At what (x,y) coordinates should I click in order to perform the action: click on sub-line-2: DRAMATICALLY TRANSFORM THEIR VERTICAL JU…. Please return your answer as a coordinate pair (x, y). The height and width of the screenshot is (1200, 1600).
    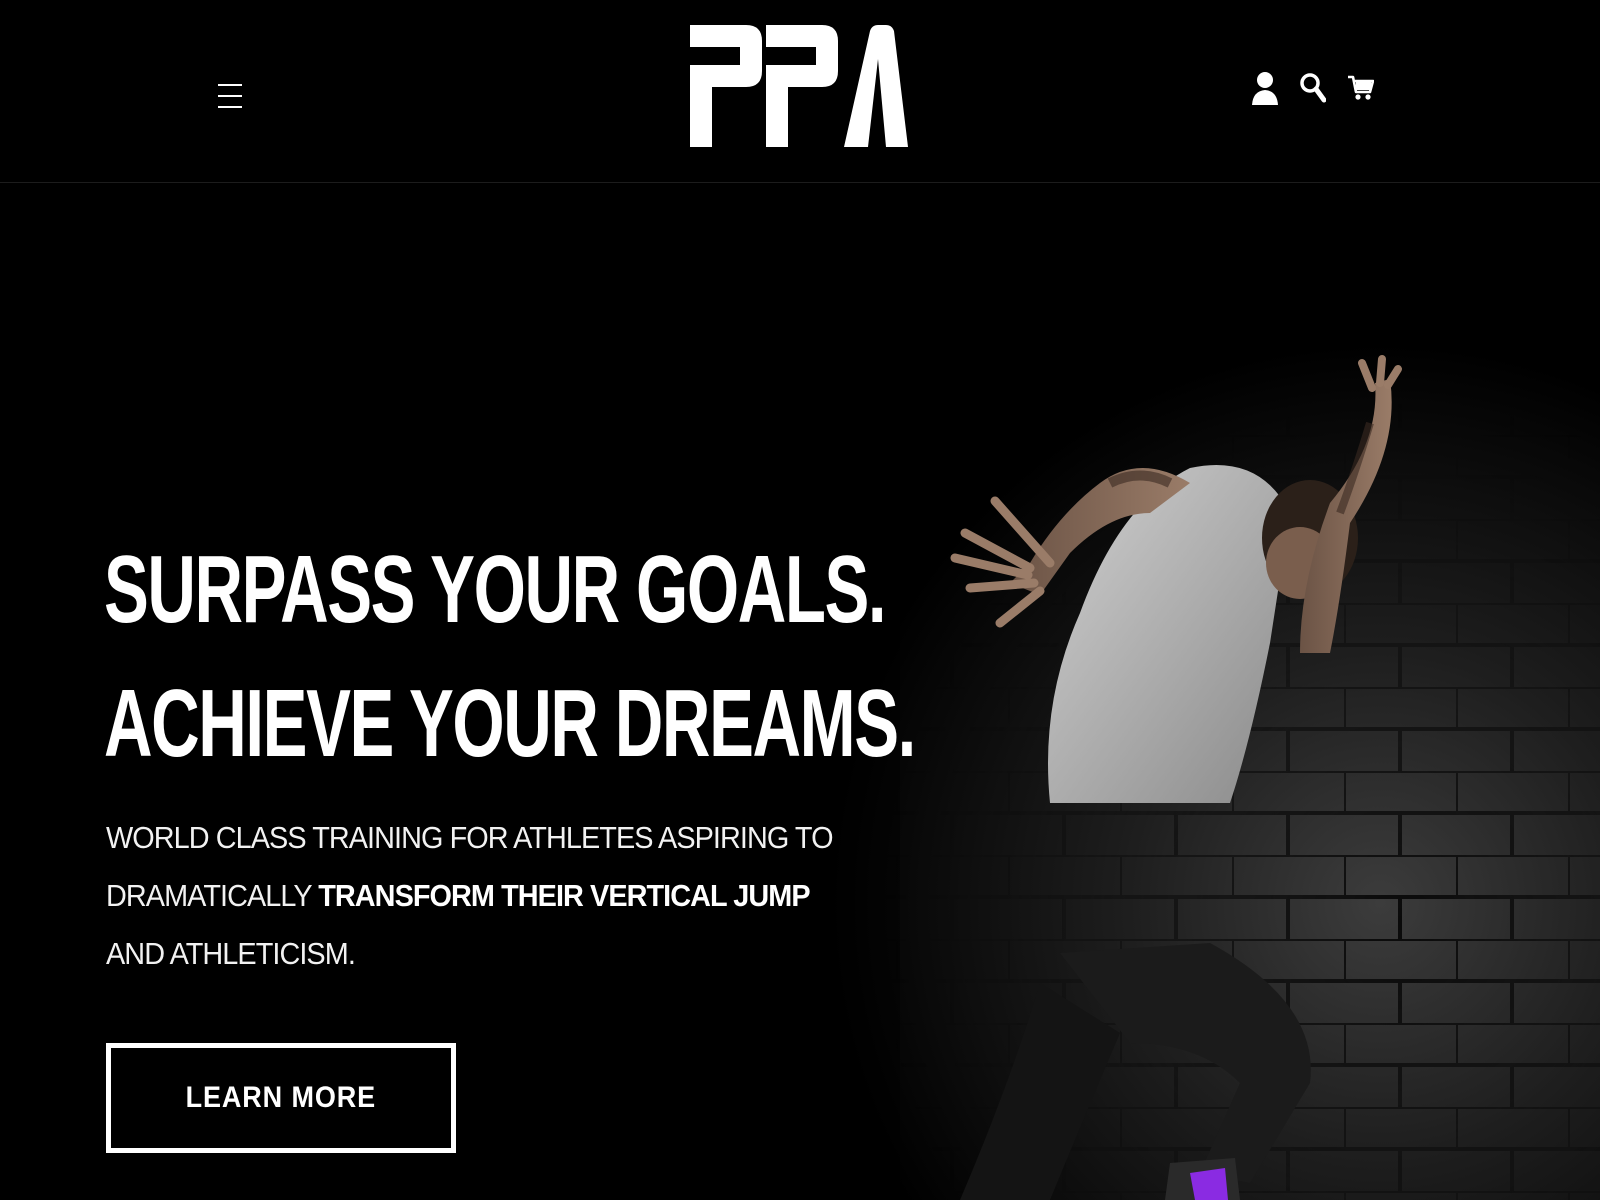
    Looking at the image, I should click on (458, 896).